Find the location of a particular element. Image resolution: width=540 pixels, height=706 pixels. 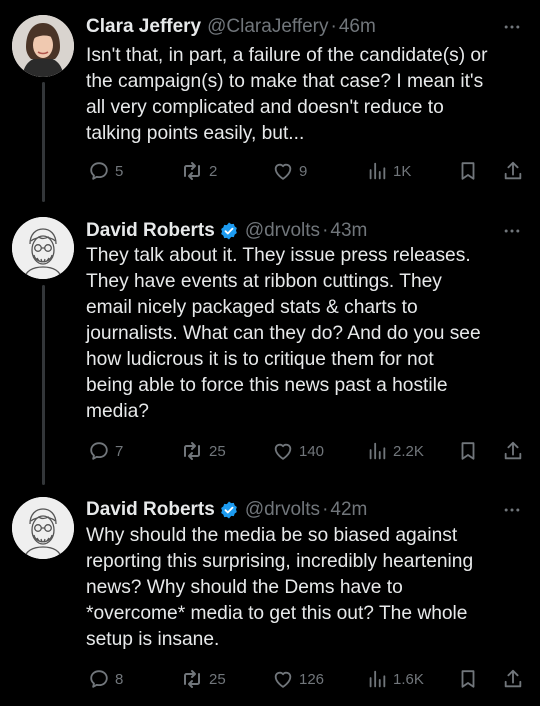

reply-button: 8 is located at coordinates (105, 679).